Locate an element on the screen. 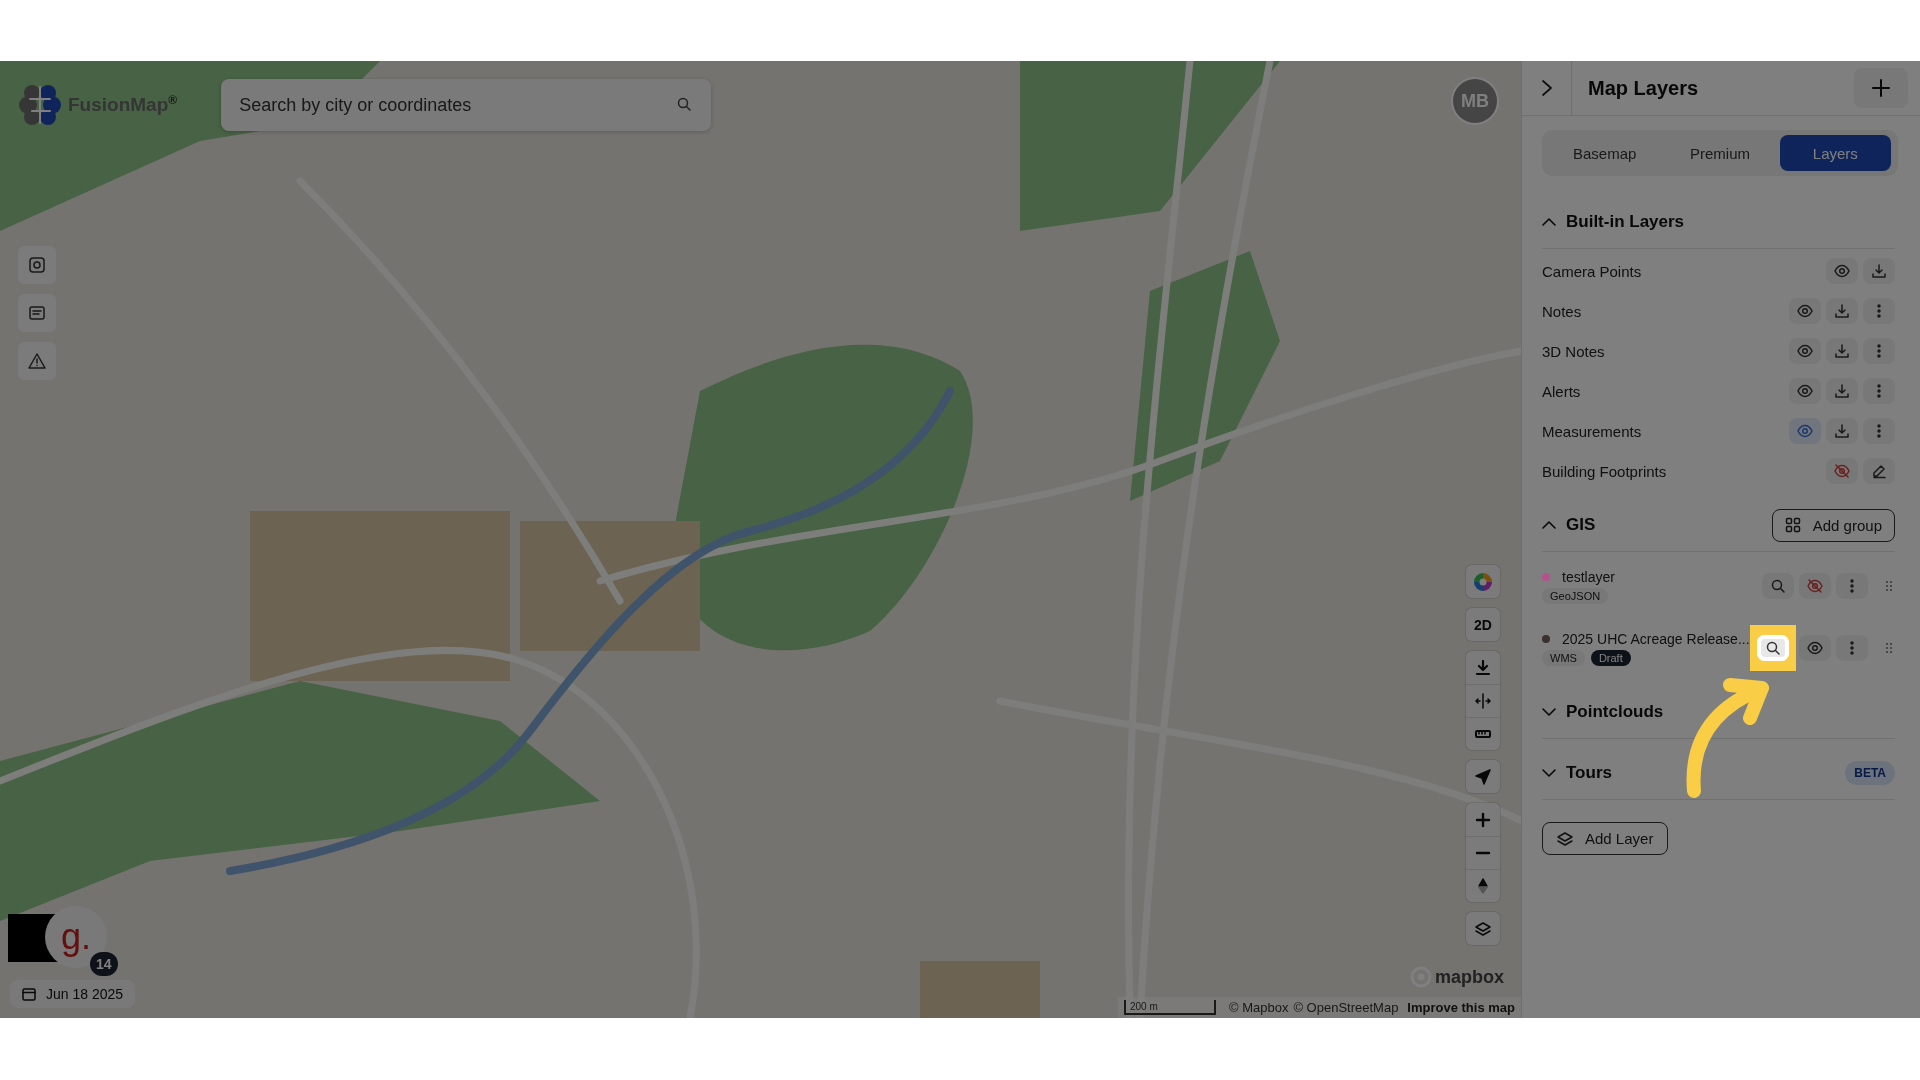 Image resolution: width=1920 pixels, height=1080 pixels. view-mode-button: 2D is located at coordinates (1483, 624).